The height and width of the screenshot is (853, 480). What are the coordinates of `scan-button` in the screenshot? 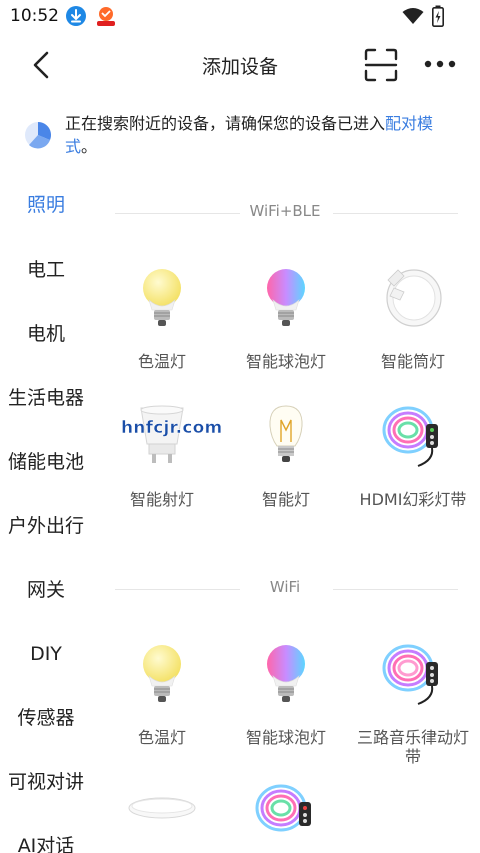 It's located at (381, 65).